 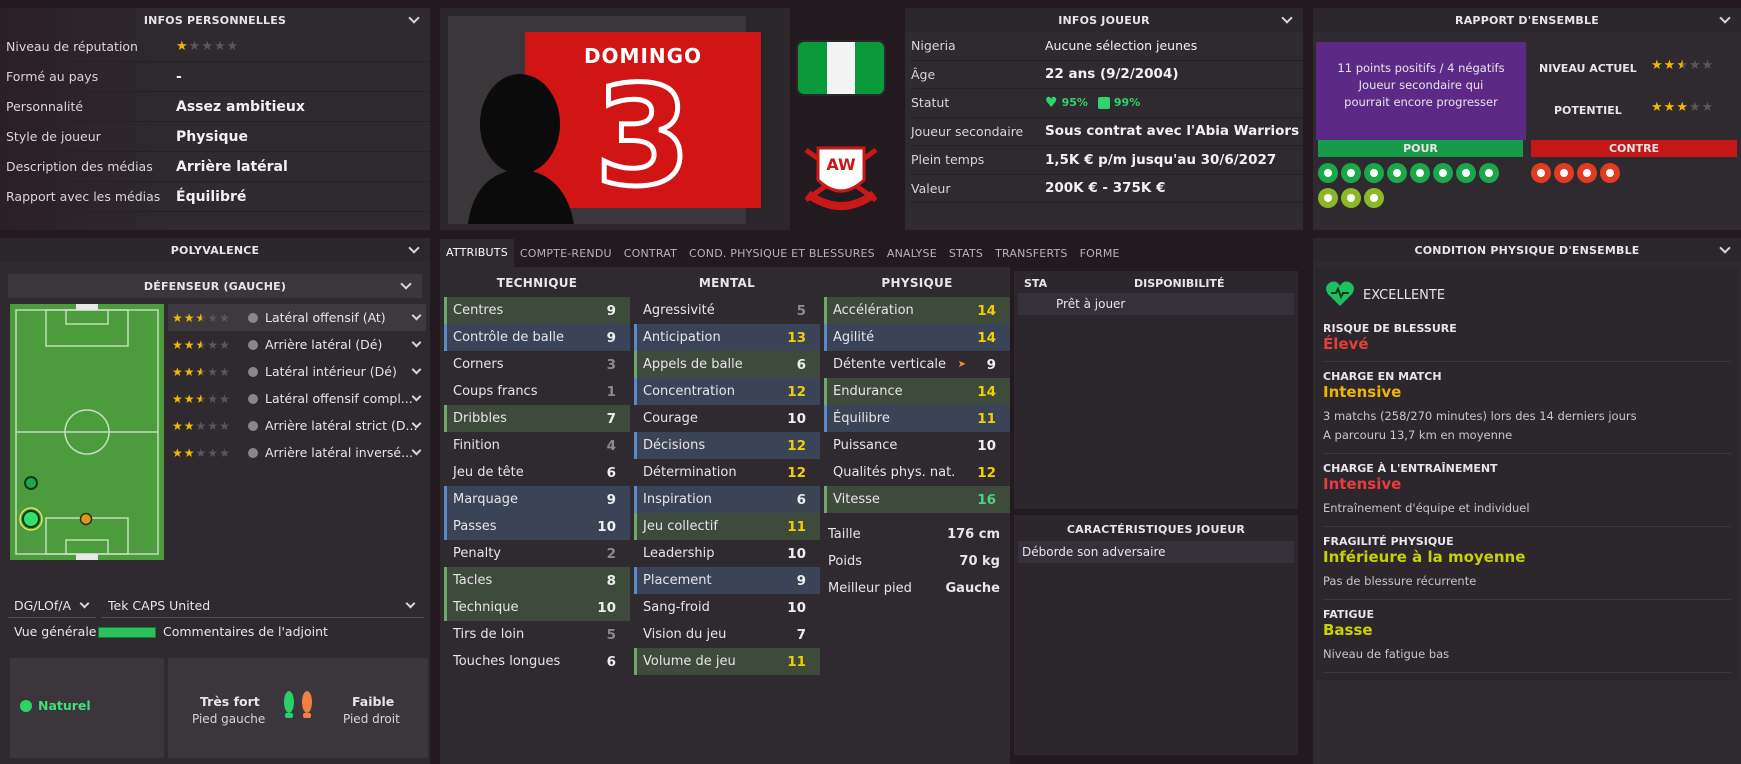 What do you see at coordinates (566, 253) in the screenshot?
I see `tab-1: COMPTE-RENDU` at bounding box center [566, 253].